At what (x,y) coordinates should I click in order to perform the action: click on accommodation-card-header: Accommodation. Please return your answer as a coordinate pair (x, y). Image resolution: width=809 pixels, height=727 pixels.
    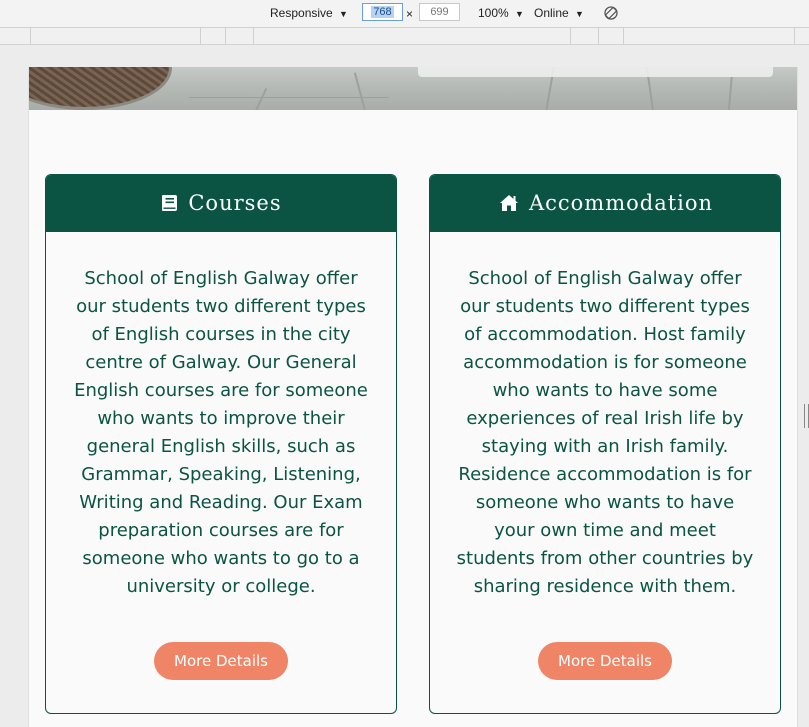
    Looking at the image, I should click on (605, 203).